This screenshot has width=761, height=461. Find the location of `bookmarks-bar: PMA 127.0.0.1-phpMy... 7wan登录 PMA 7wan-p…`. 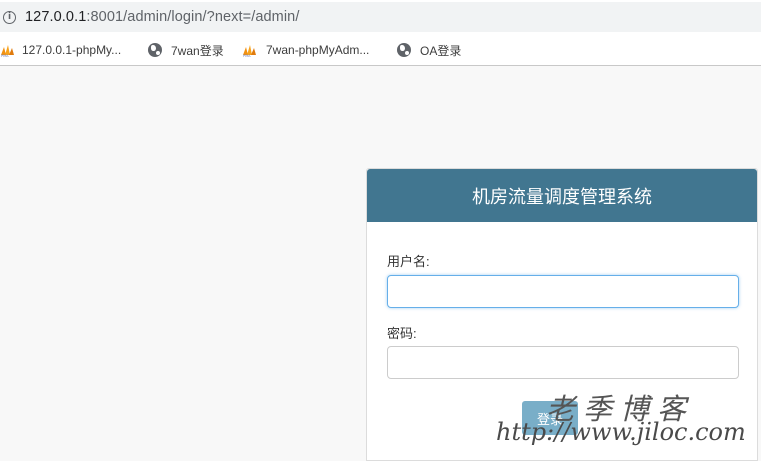

bookmarks-bar: PMA 127.0.0.1-phpMy... 7wan登录 PMA 7wan-p… is located at coordinates (380, 50).